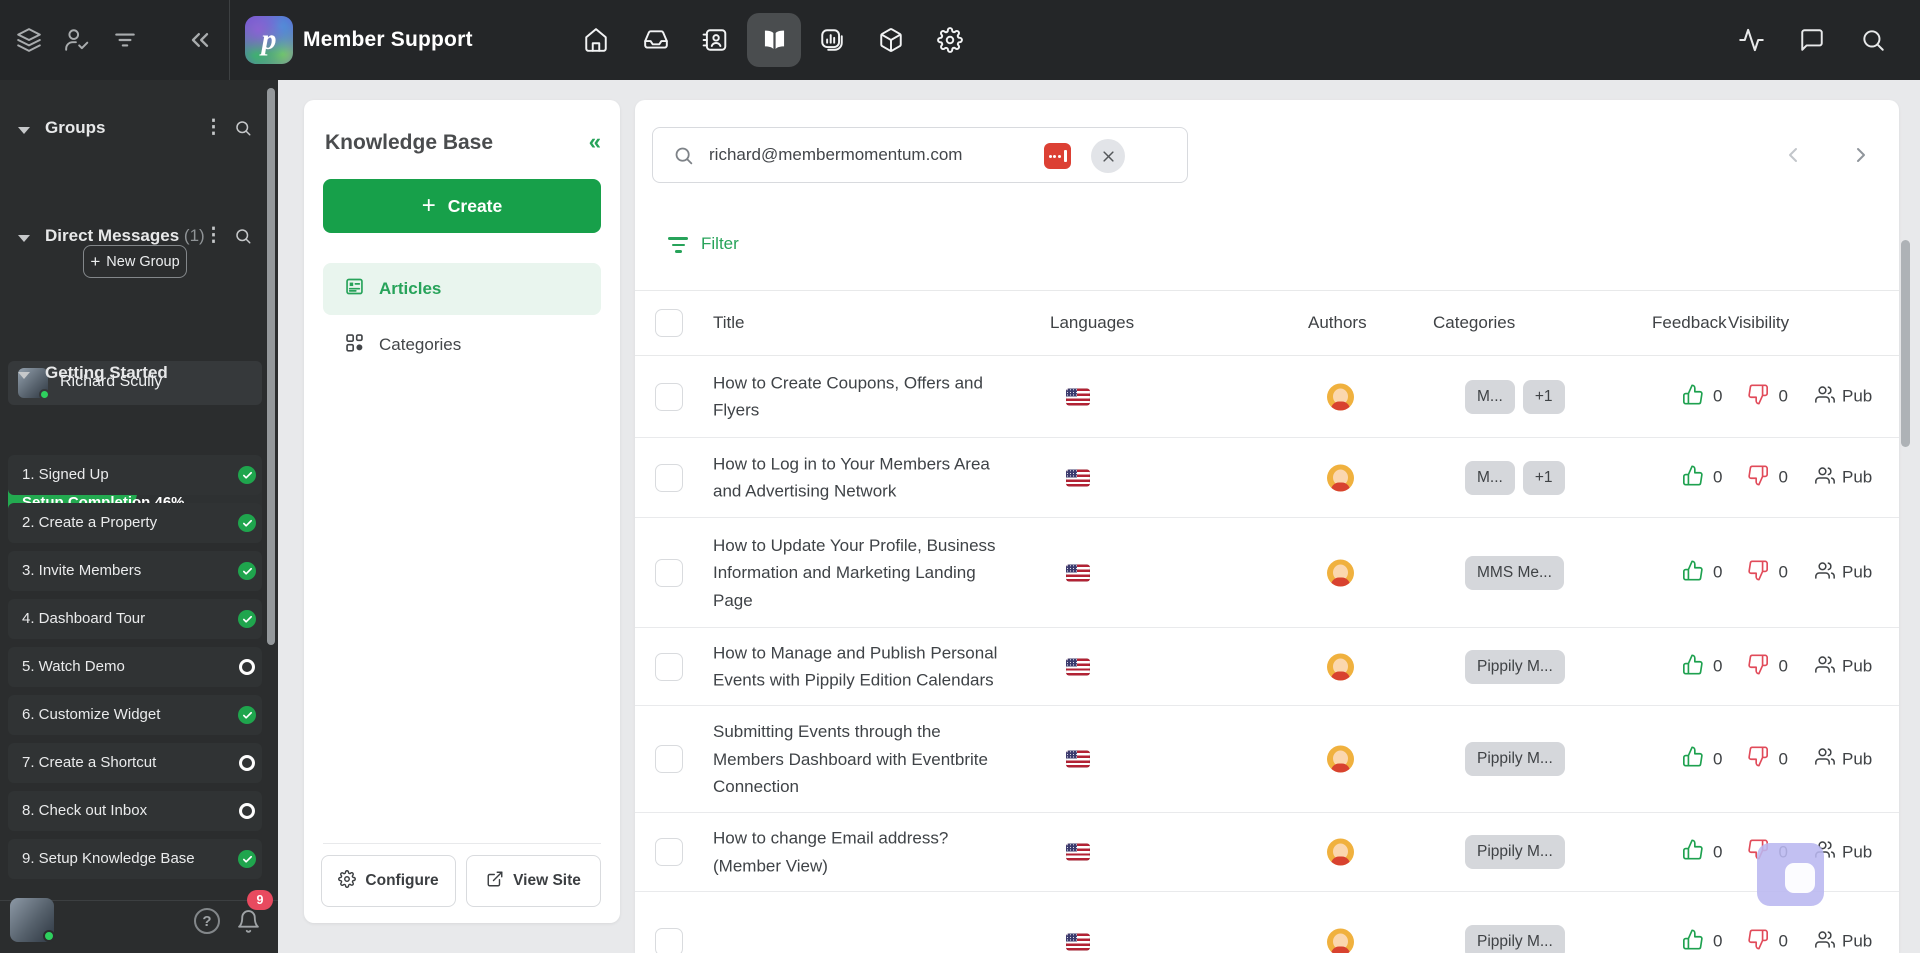 This screenshot has height=953, width=1920. What do you see at coordinates (347, 881) in the screenshot?
I see `gear-icon` at bounding box center [347, 881].